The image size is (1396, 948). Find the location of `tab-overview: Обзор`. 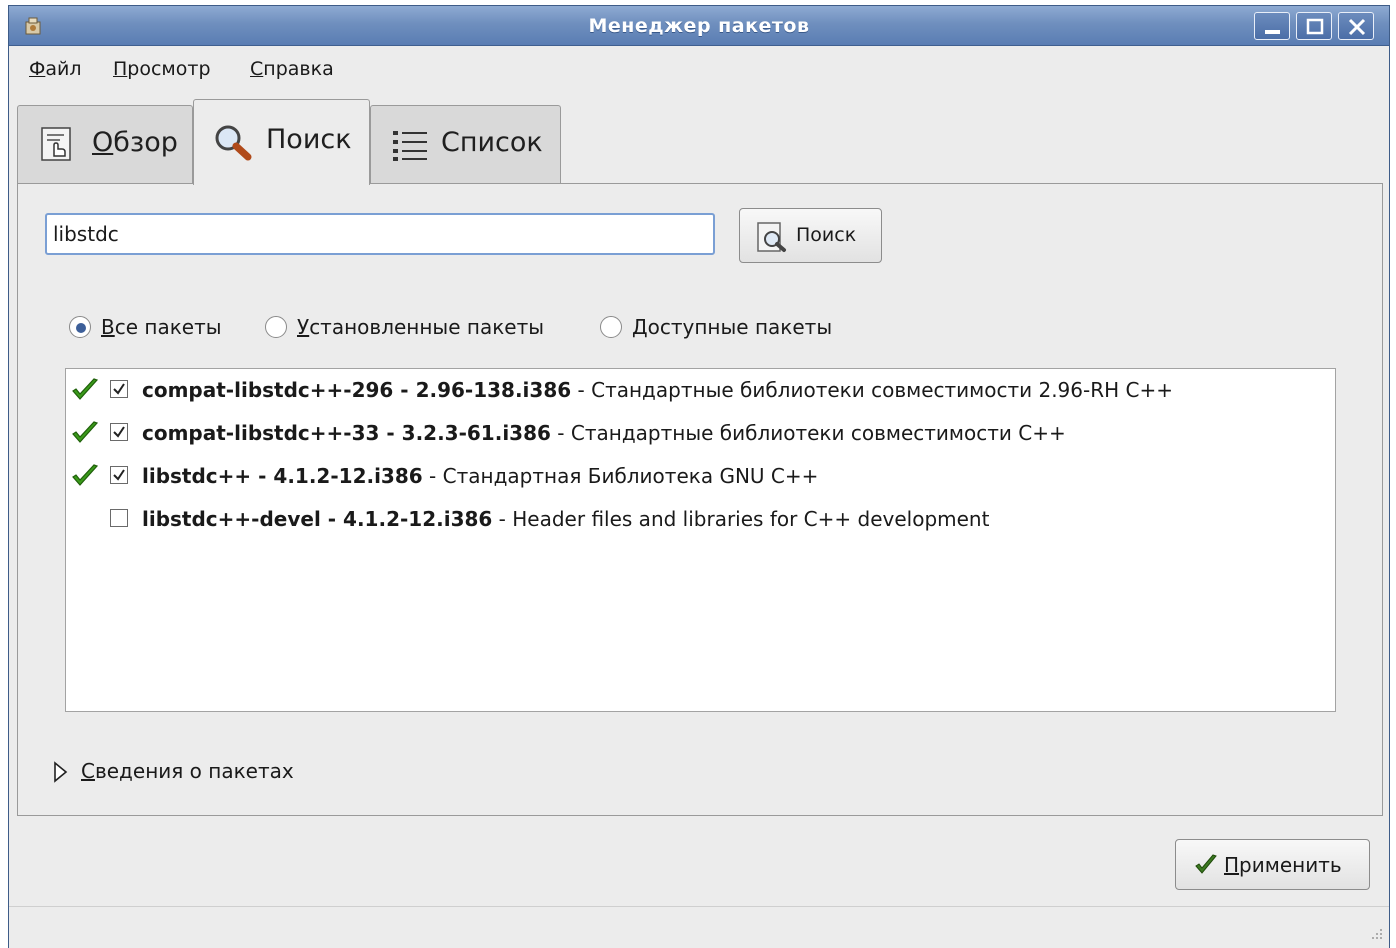

tab-overview: Обзор is located at coordinates (105, 144).